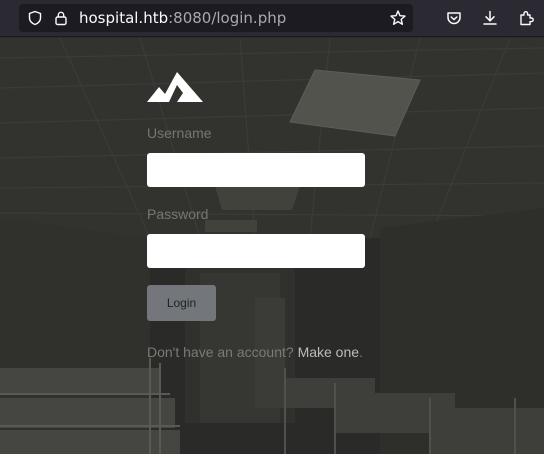 This screenshot has width=544, height=454. I want to click on address-bar: hospital.htb:8080/login.php, so click(216, 18).